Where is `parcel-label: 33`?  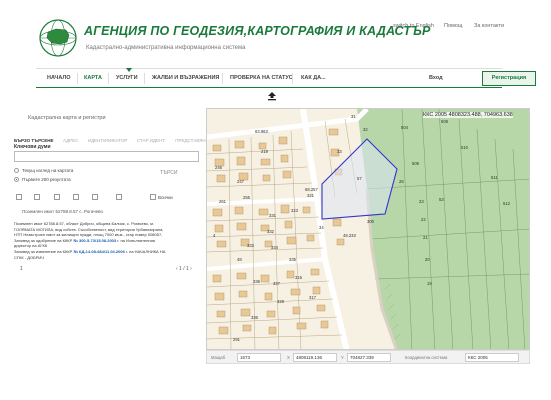 parcel-label: 33 is located at coordinates (339, 151).